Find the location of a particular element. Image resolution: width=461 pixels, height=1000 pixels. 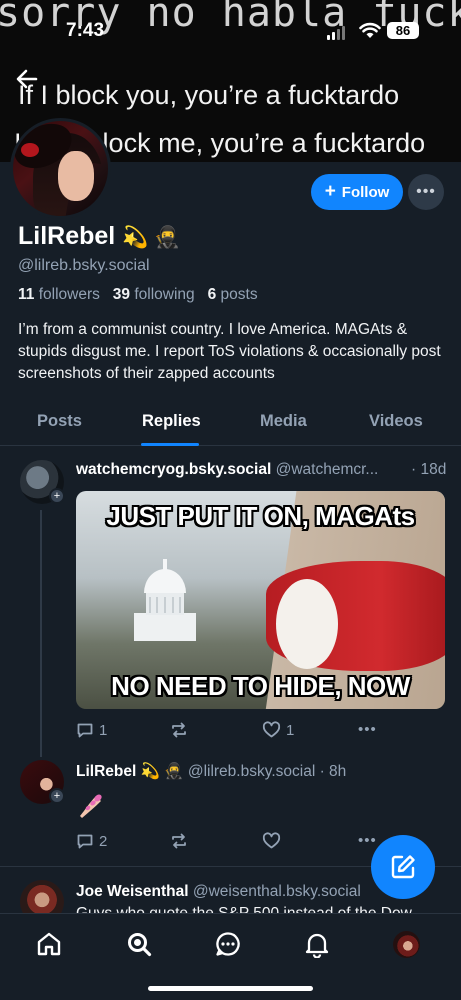

following-link: 39 following is located at coordinates (154, 294).